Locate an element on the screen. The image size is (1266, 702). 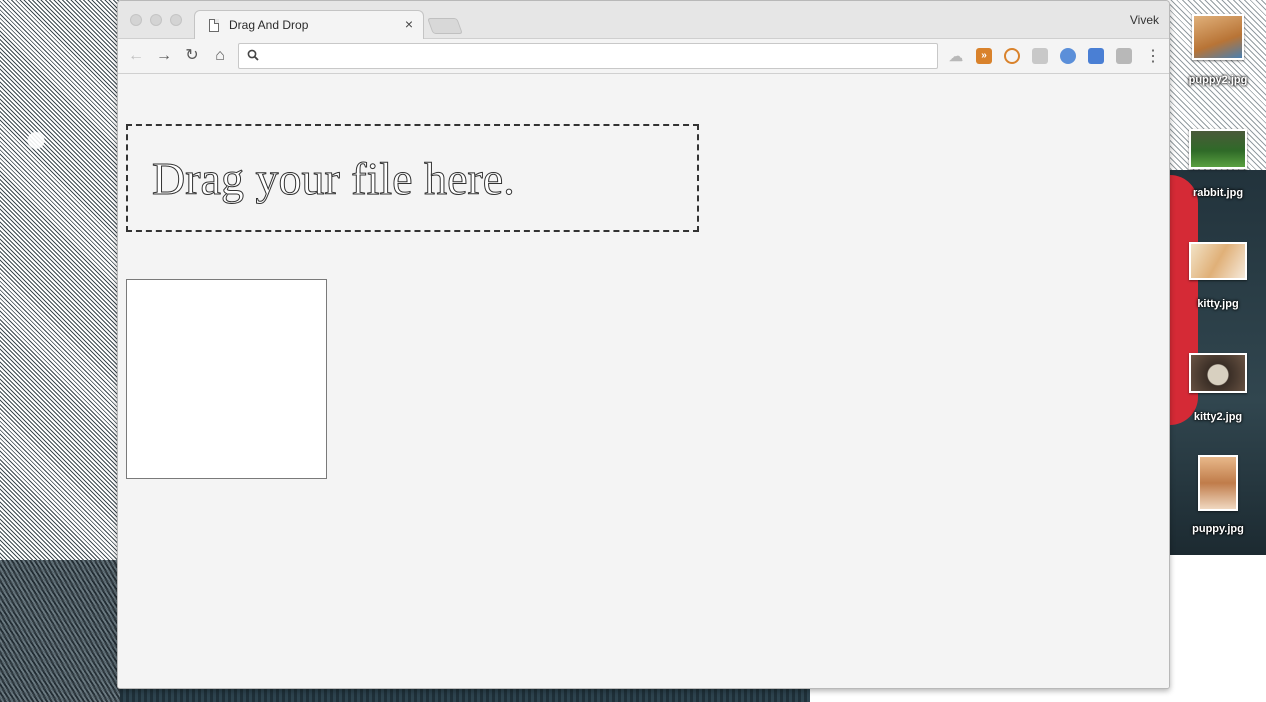
profile-name: Vivek is located at coordinates (1144, 20).